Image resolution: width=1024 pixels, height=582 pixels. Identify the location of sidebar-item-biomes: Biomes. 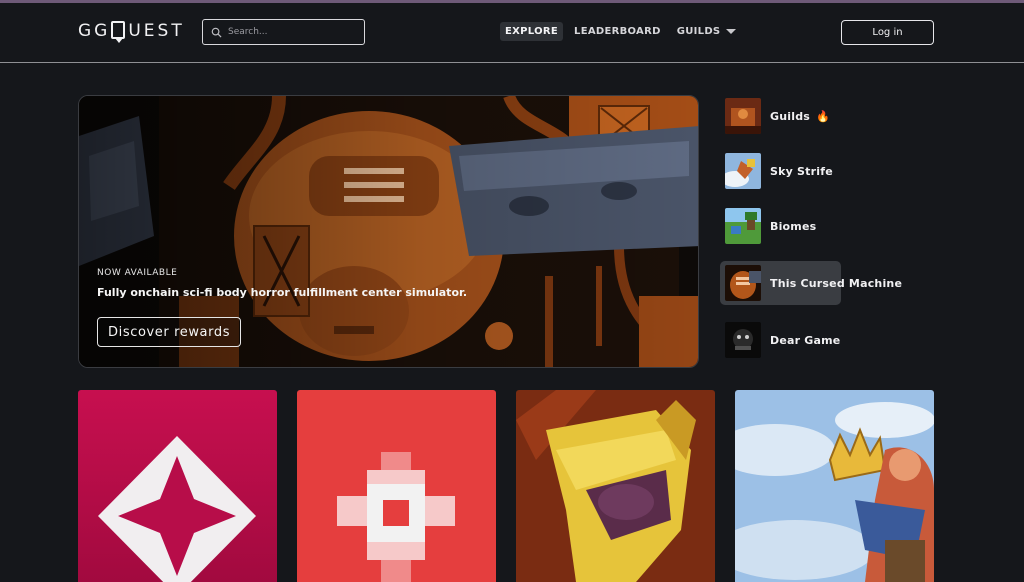
(870, 226).